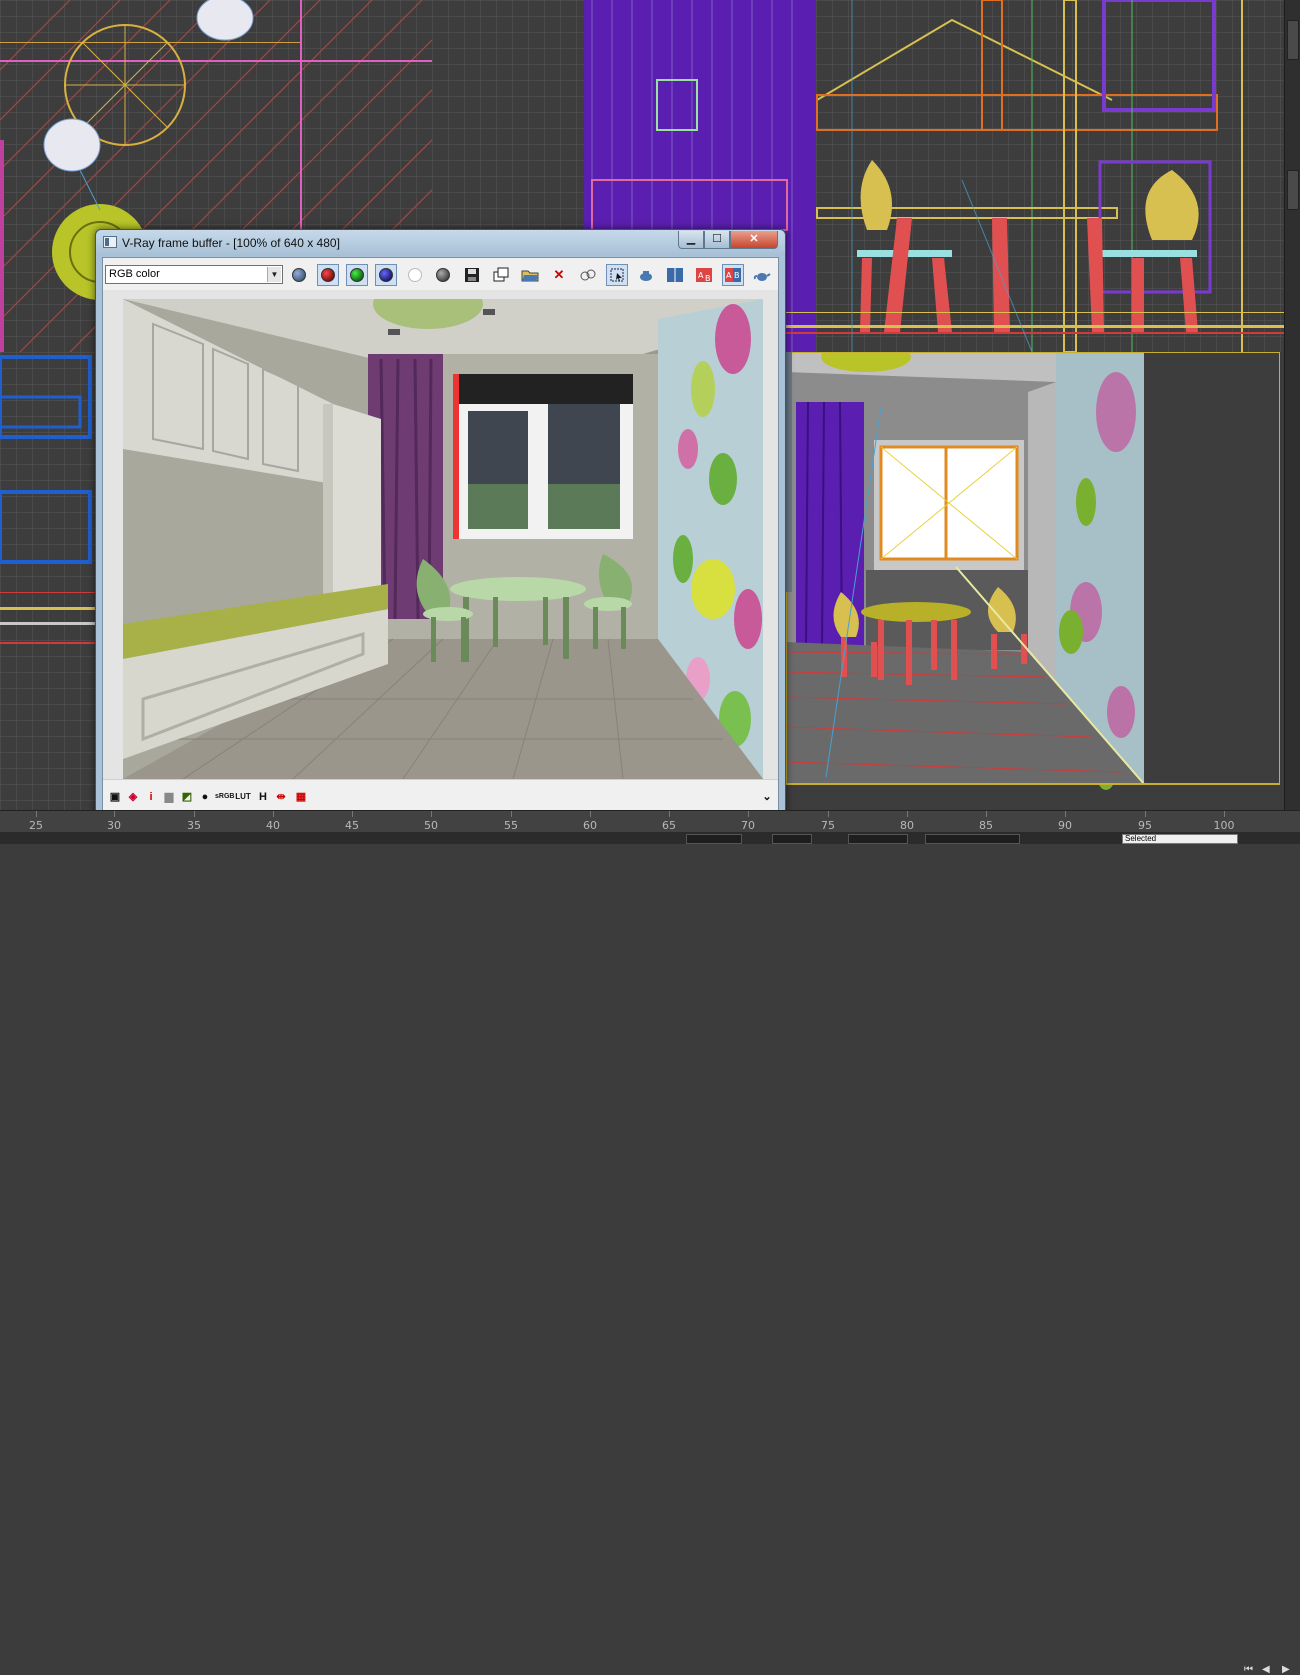 The image size is (1300, 1675). Describe the element at coordinates (588, 275) in the screenshot. I see `track-mouse-icon` at that location.